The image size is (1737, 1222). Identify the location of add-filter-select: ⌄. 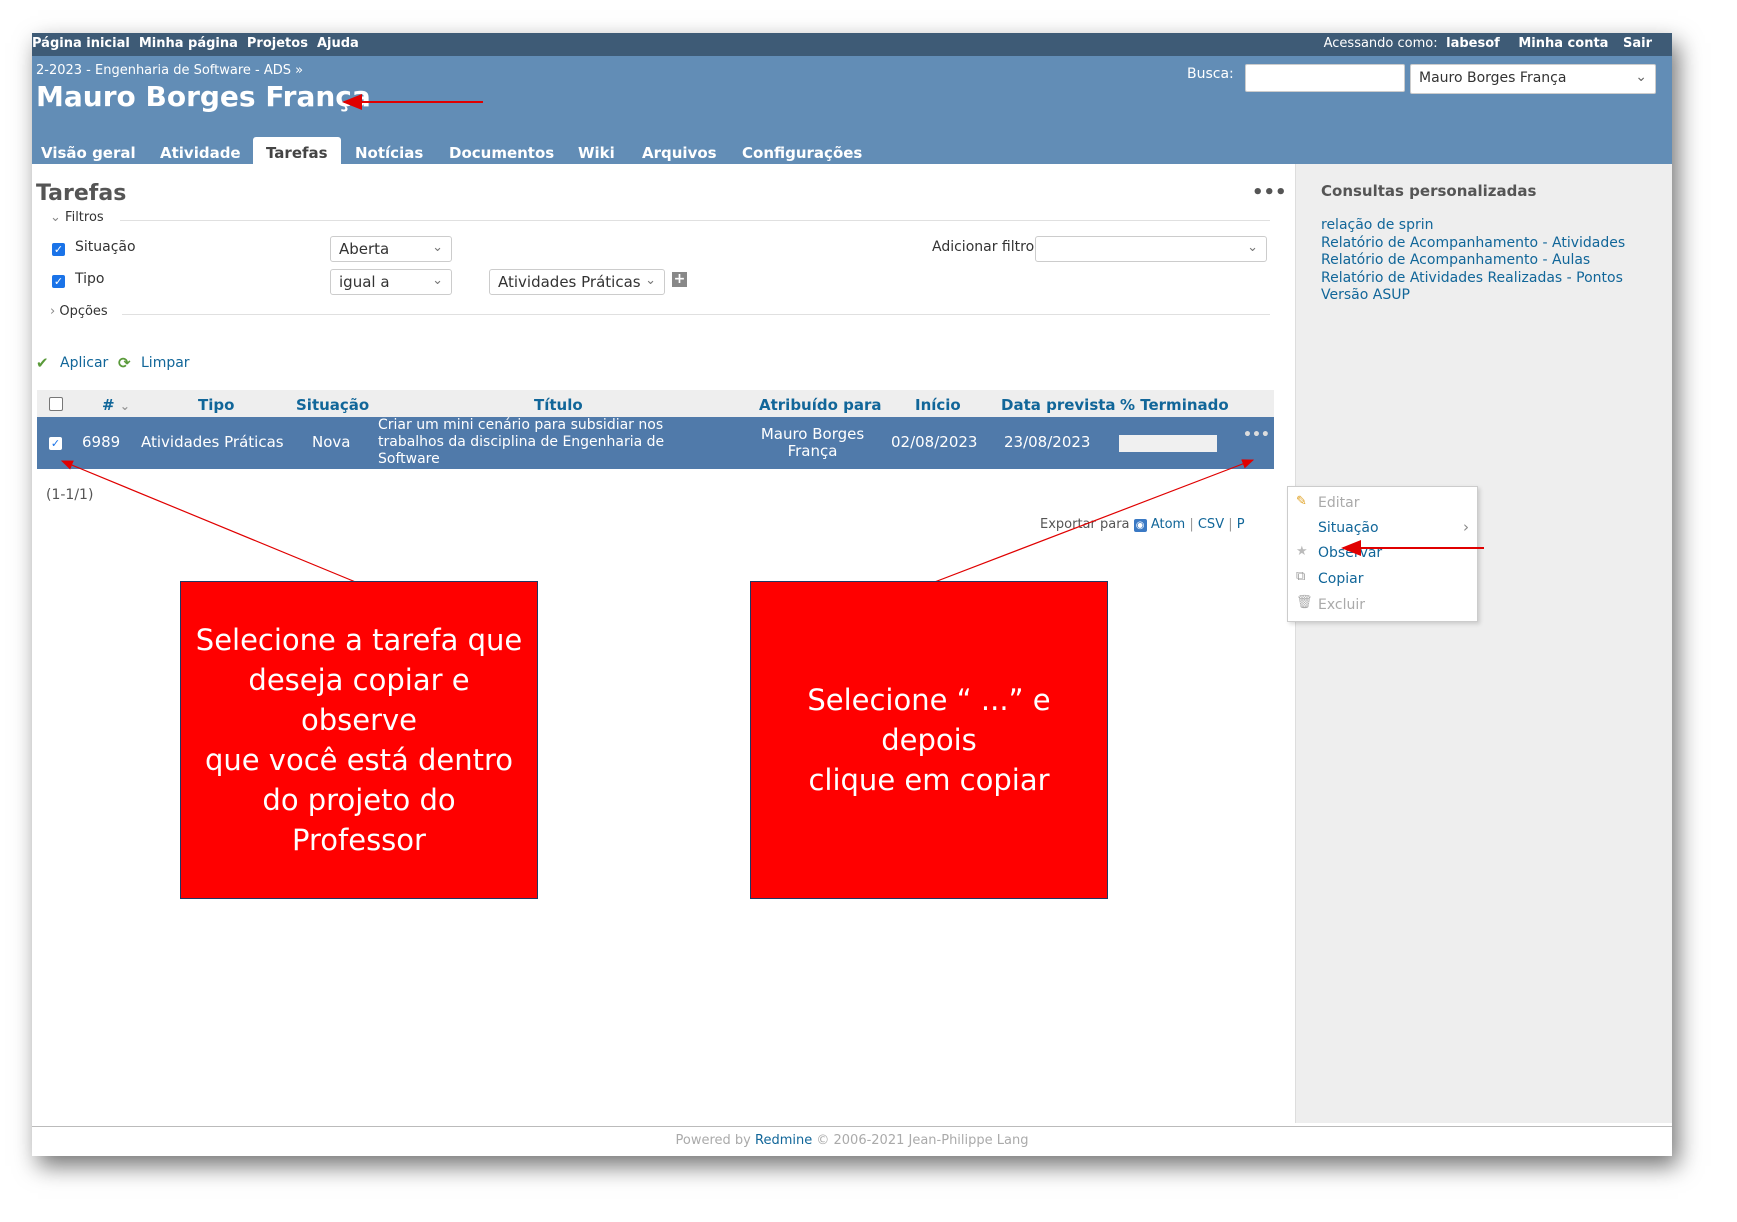
(1151, 249).